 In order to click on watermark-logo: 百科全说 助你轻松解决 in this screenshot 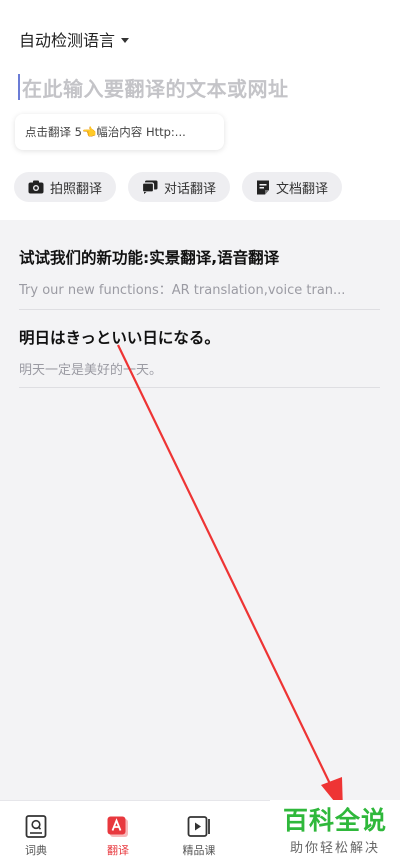, I will do `click(335, 831)`.